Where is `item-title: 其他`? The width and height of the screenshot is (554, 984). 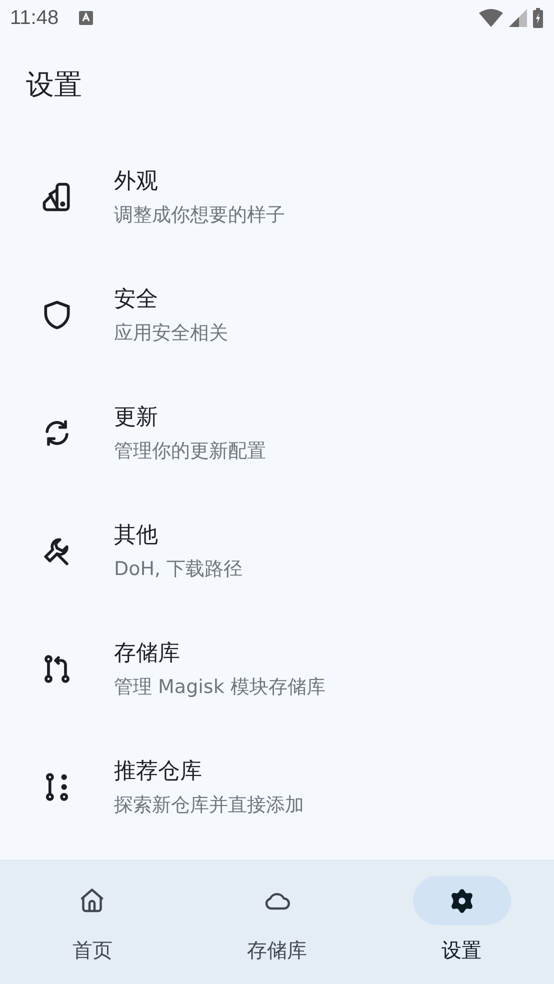
item-title: 其他 is located at coordinates (136, 536).